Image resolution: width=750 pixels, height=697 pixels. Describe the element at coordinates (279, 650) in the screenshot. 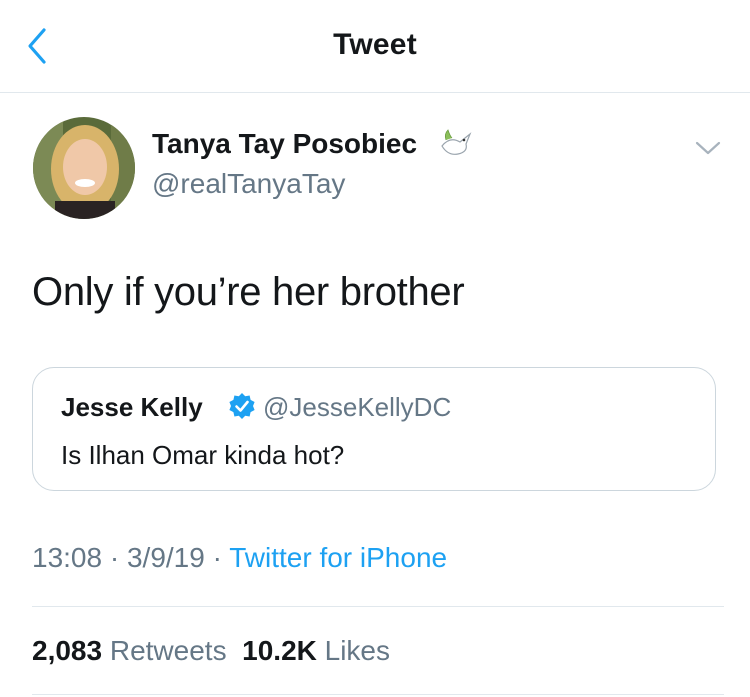

I see `likes-count: 10.2K` at that location.